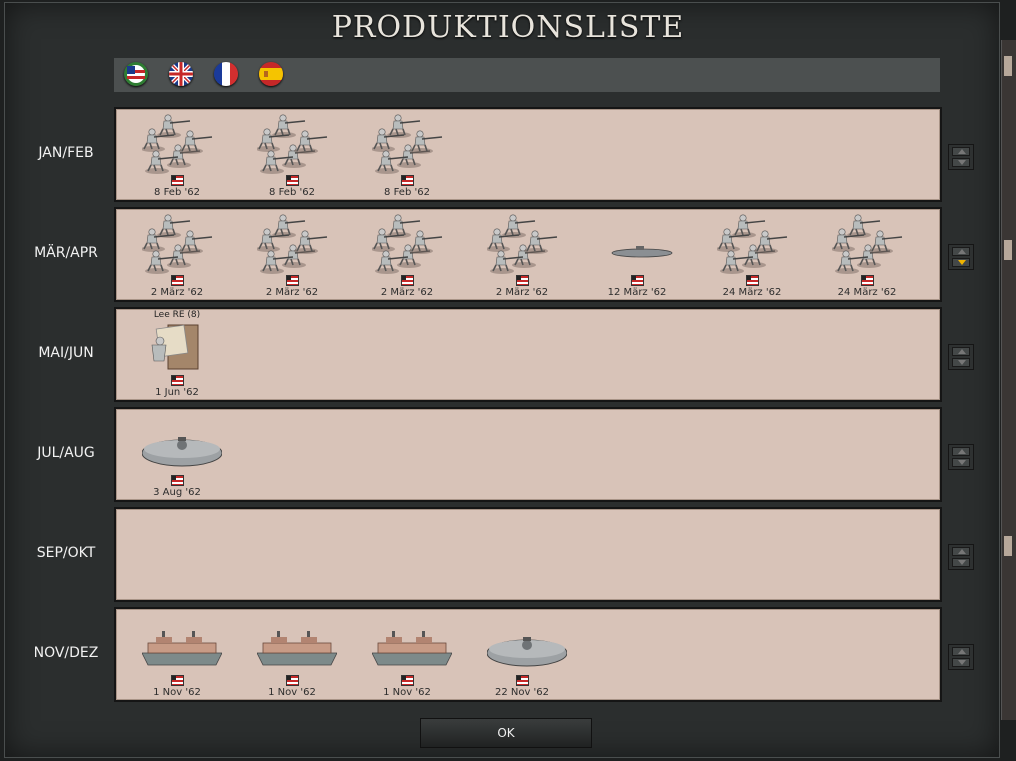 The image size is (1016, 761). I want to click on unit-name: Lee RE (8), so click(177, 315).